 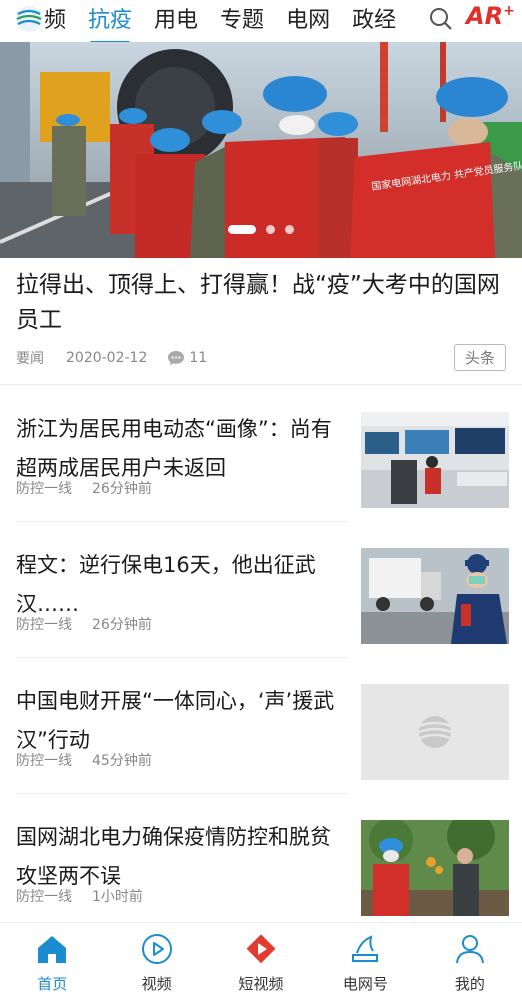 I want to click on grid-account-icon, so click(x=365, y=948).